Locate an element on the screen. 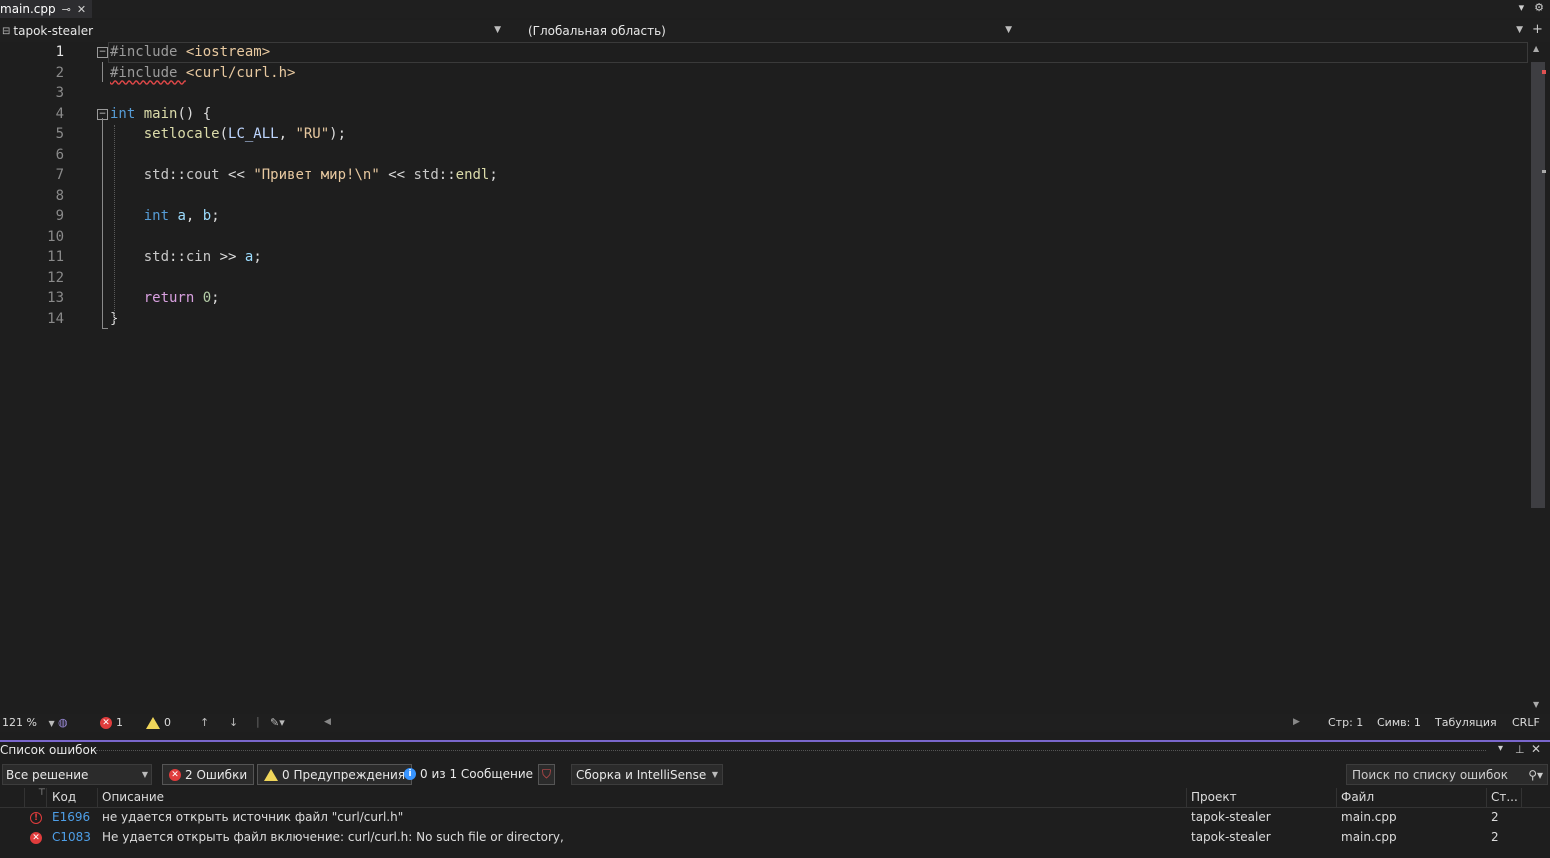 Image resolution: width=1550 pixels, height=858 pixels. code-cleanup-icon: ✎▾ is located at coordinates (277, 722).